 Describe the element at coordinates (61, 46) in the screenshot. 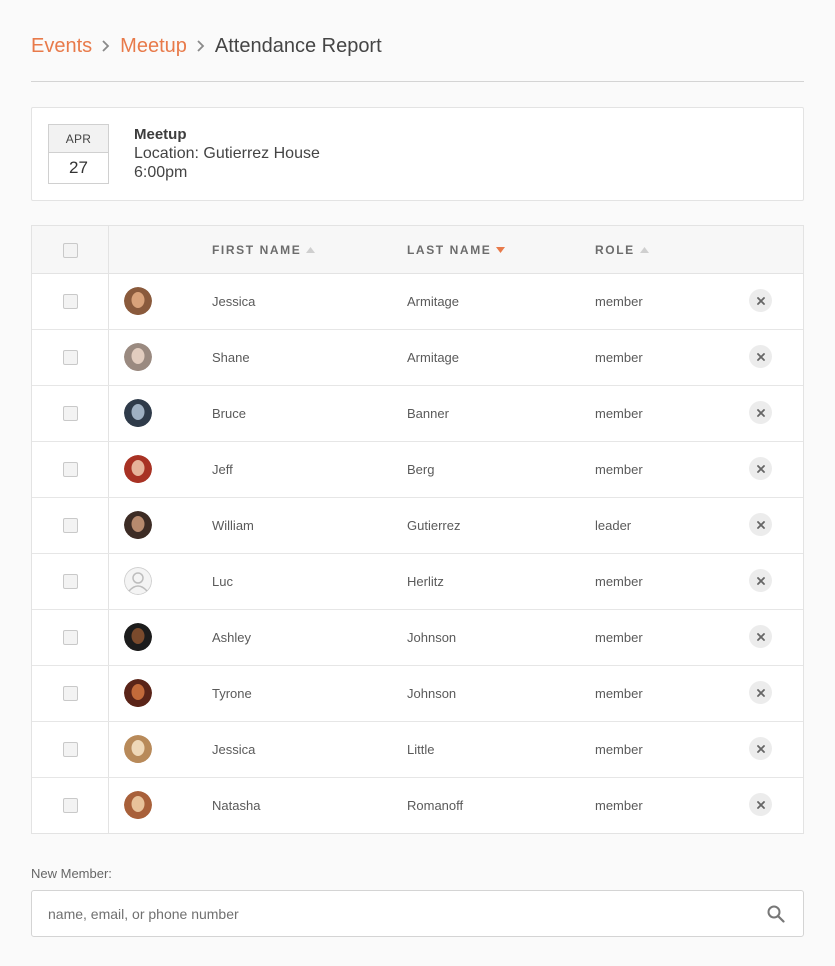

I see `breadcrumb-events-link: Events` at that location.